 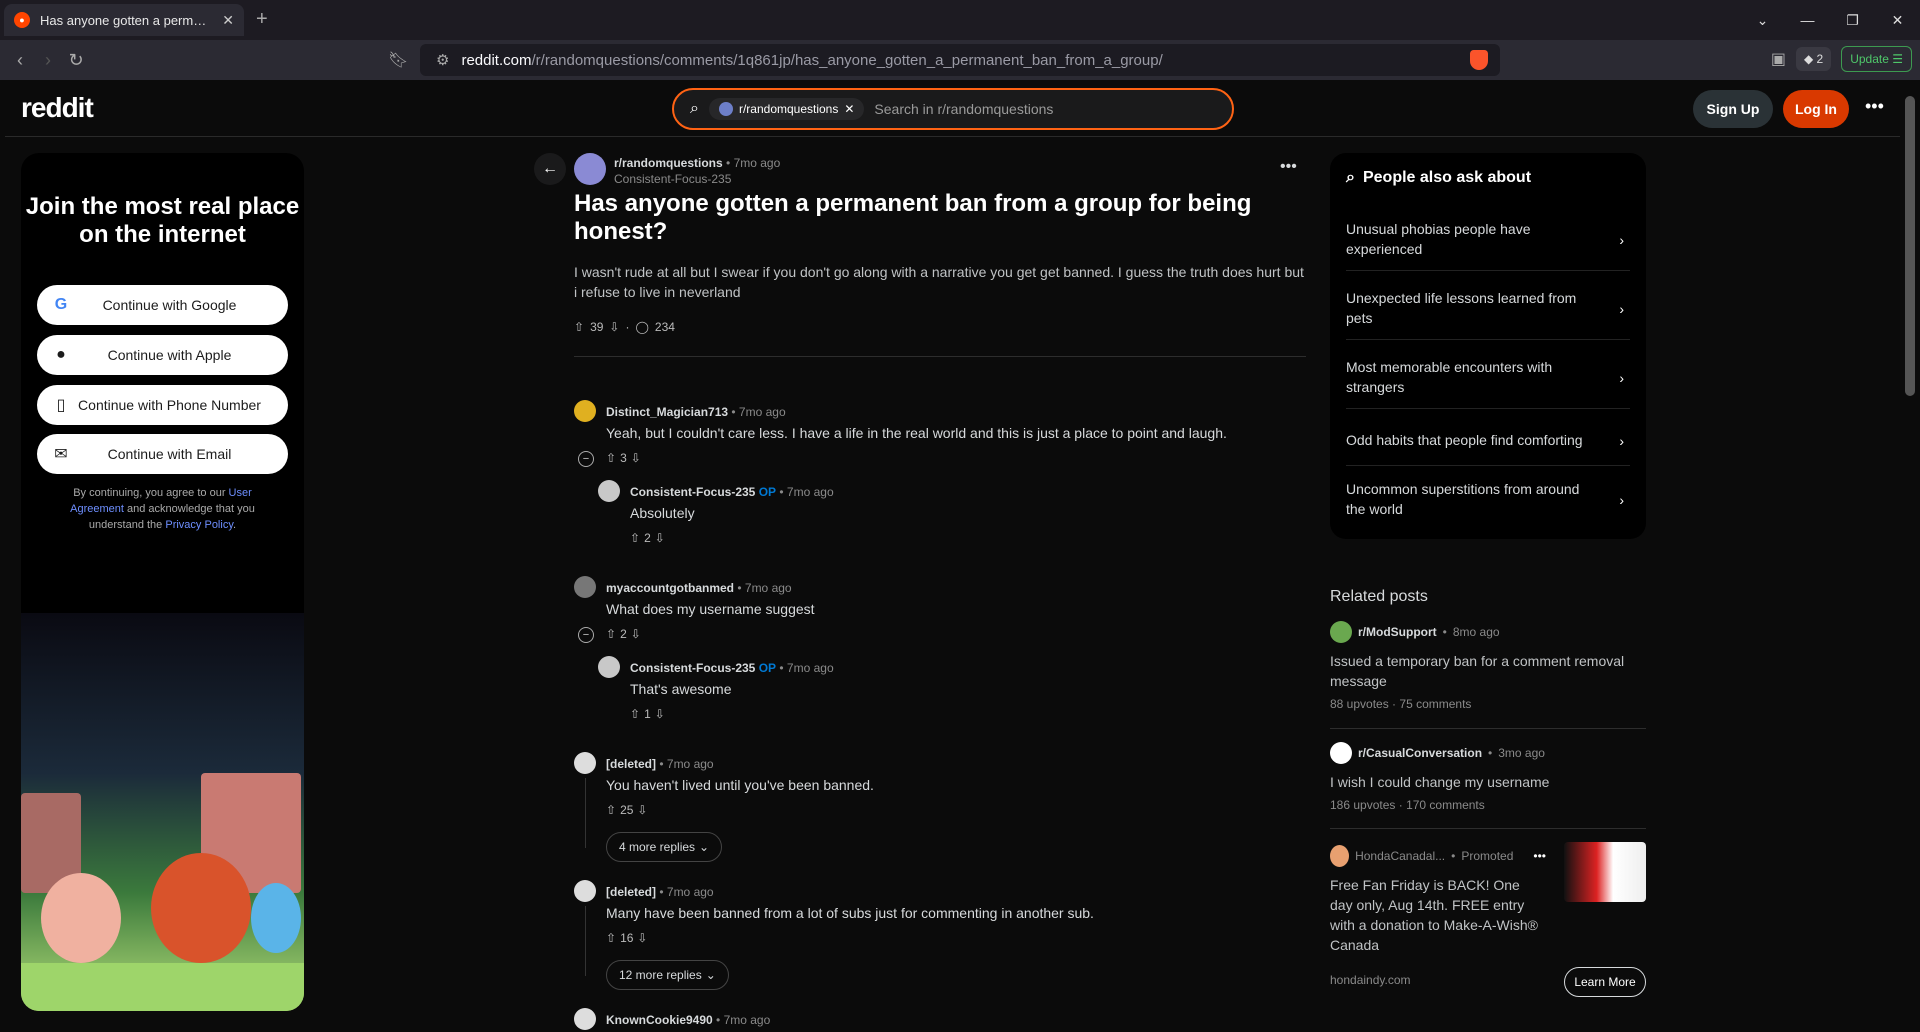 What do you see at coordinates (1288, 167) in the screenshot?
I see `post-more-options-icon: •••` at bounding box center [1288, 167].